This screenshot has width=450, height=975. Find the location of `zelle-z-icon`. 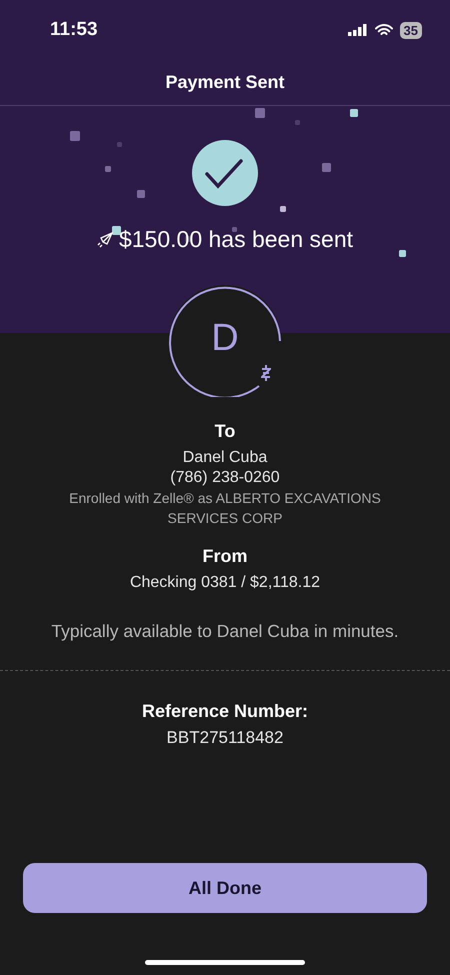

zelle-z-icon is located at coordinates (266, 373).